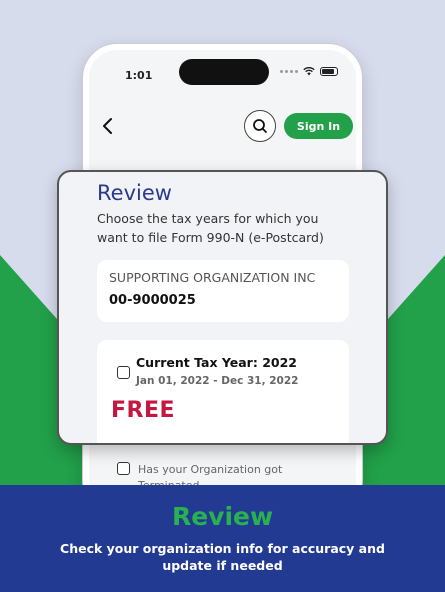 This screenshot has height=592, width=445. Describe the element at coordinates (216, 362) in the screenshot. I see `tax-year-title: Current Tax Year: 2022` at that location.